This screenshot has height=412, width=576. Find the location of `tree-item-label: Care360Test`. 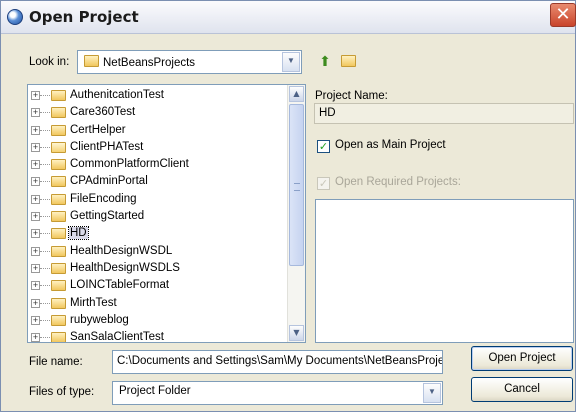

tree-item-label: Care360Test is located at coordinates (103, 112).